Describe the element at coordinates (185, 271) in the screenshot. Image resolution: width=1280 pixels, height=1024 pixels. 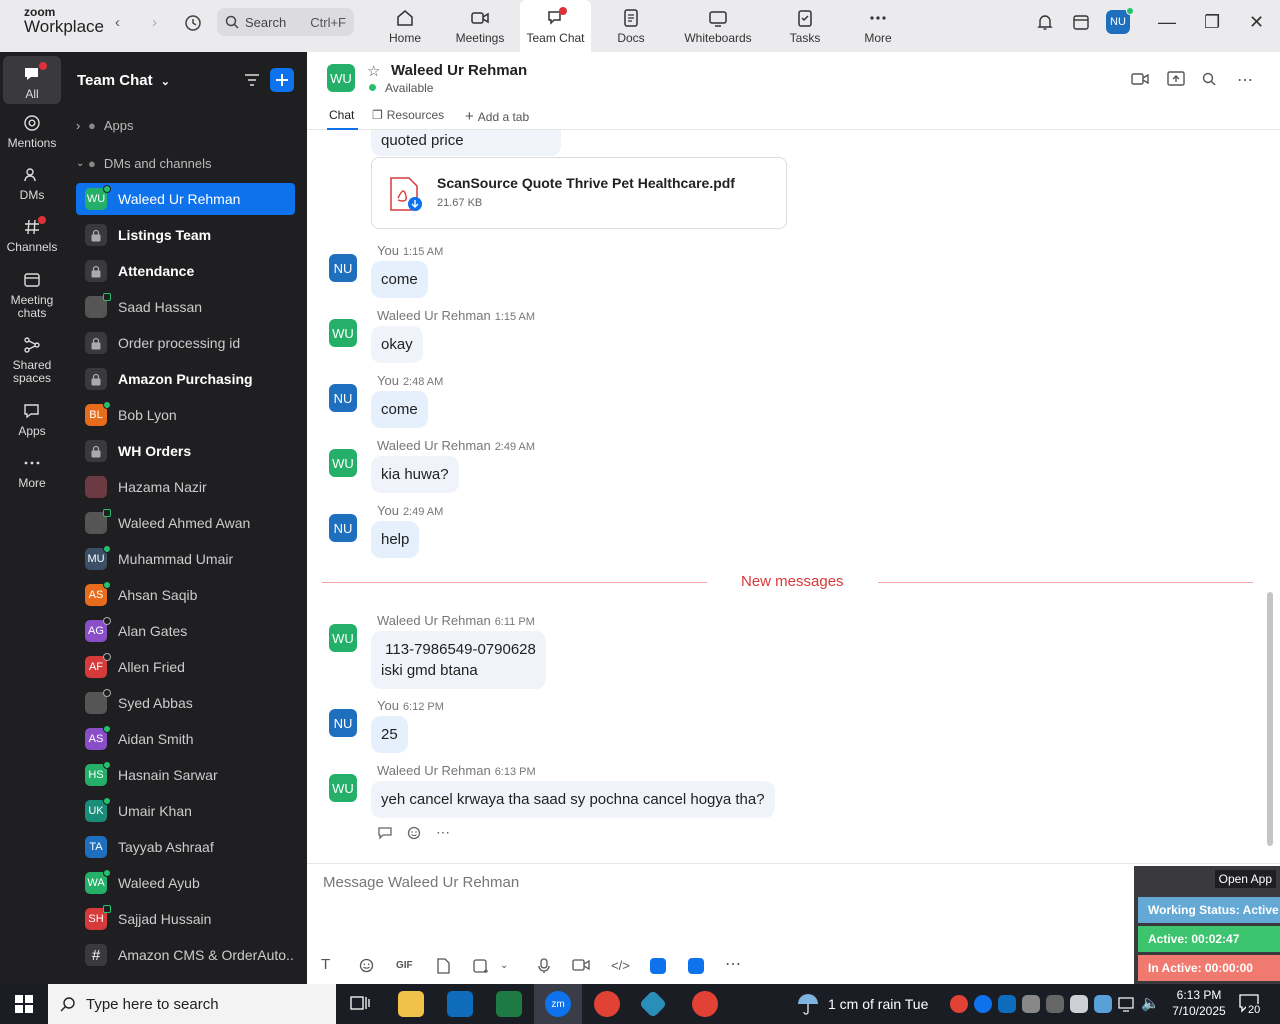
I see `sidebar-item: Attendance` at that location.